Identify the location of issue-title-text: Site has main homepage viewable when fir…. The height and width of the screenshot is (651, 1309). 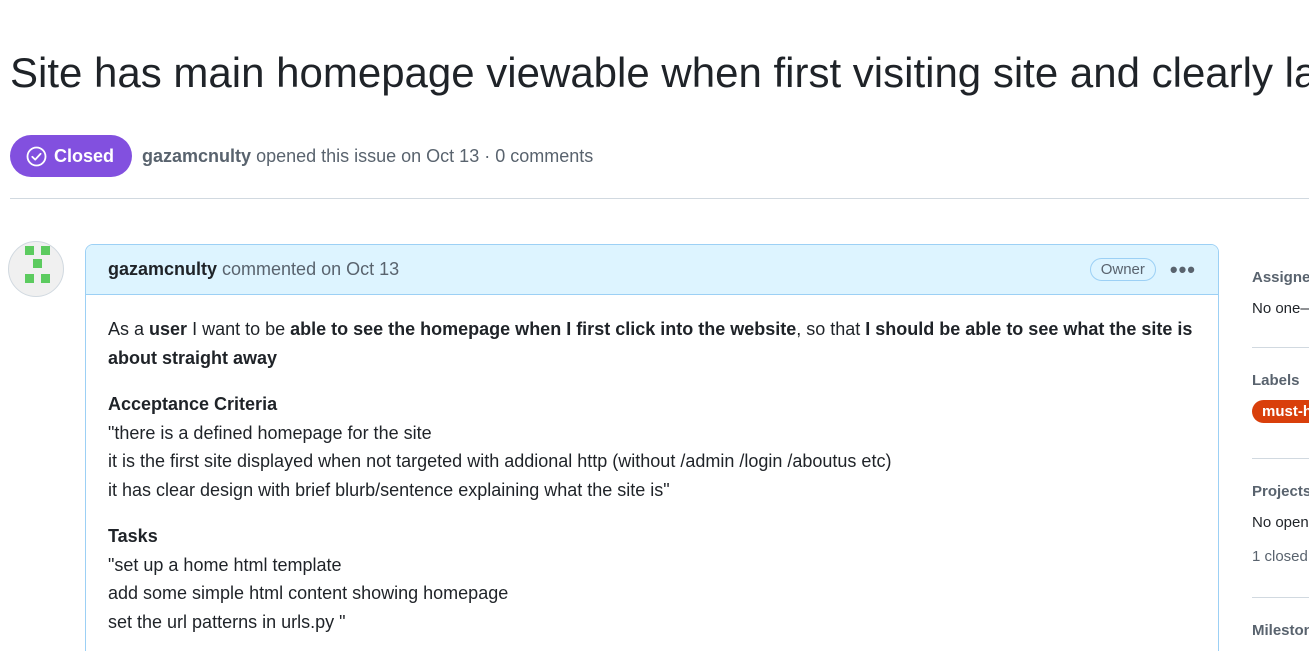
(659, 73).